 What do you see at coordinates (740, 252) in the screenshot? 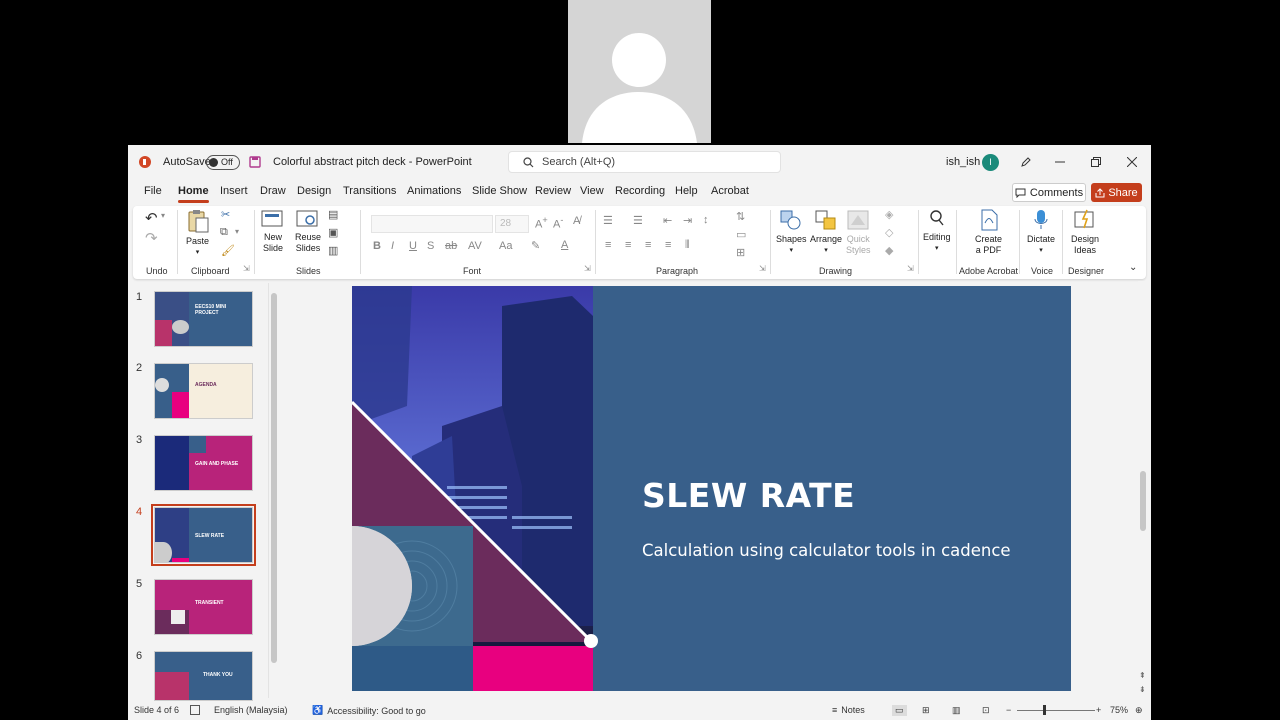
I see `smartart-icon: ⊞` at bounding box center [740, 252].